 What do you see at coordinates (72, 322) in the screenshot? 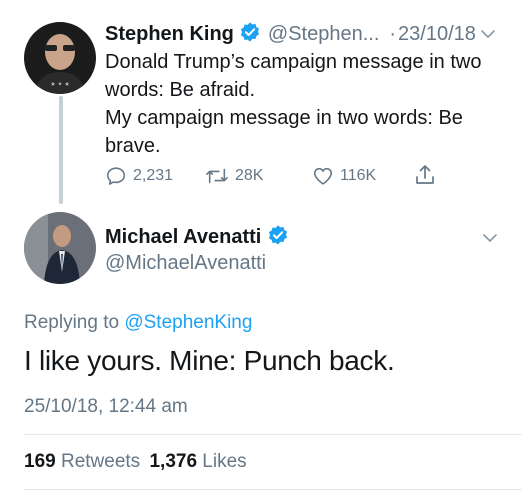
I see `replying-to-label: Replying to` at bounding box center [72, 322].